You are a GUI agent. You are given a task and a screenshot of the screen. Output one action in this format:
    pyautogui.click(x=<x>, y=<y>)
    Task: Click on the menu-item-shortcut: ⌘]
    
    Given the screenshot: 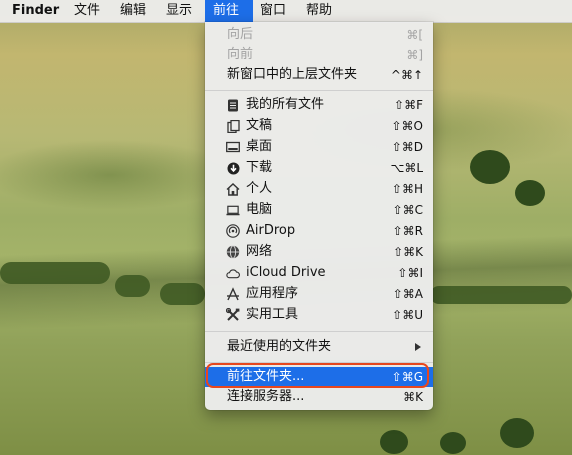 What is the action you would take?
    pyautogui.click(x=414, y=55)
    